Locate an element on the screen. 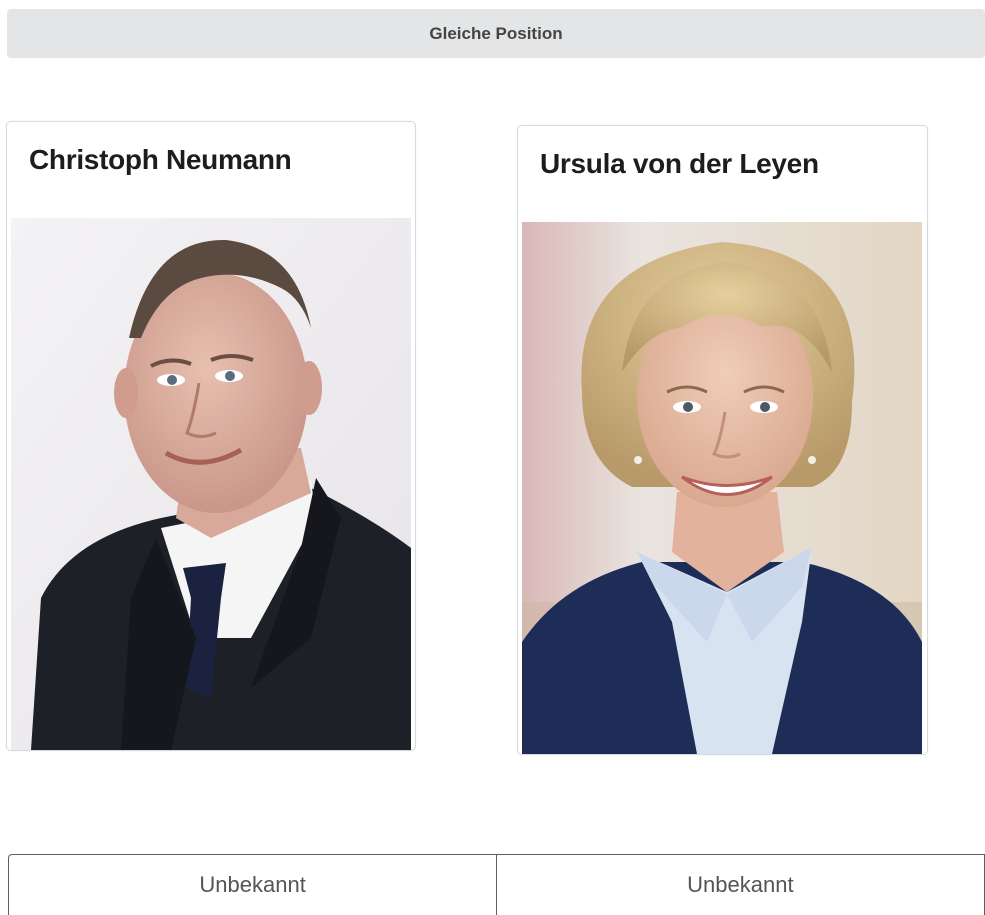 The image size is (985, 915). choice-row: Unbekannt Unbekannt is located at coordinates (496, 884).